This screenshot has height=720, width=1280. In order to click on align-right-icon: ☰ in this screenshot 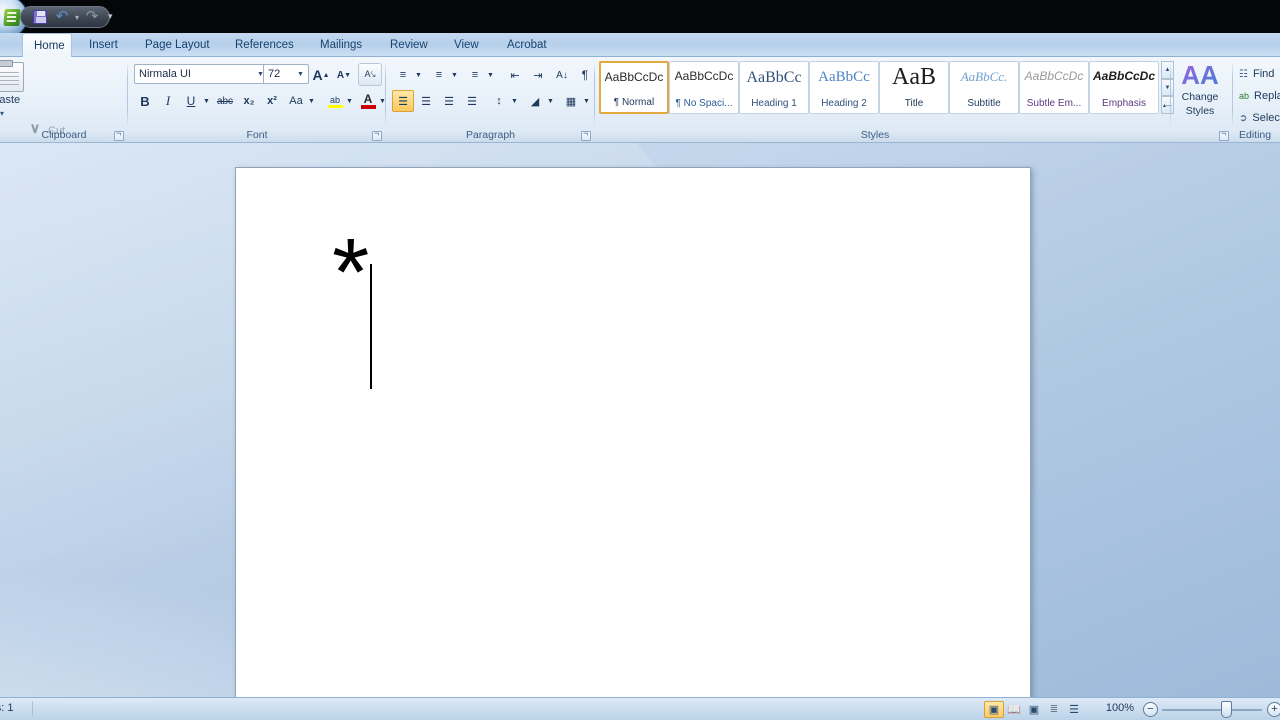, I will do `click(449, 101)`.